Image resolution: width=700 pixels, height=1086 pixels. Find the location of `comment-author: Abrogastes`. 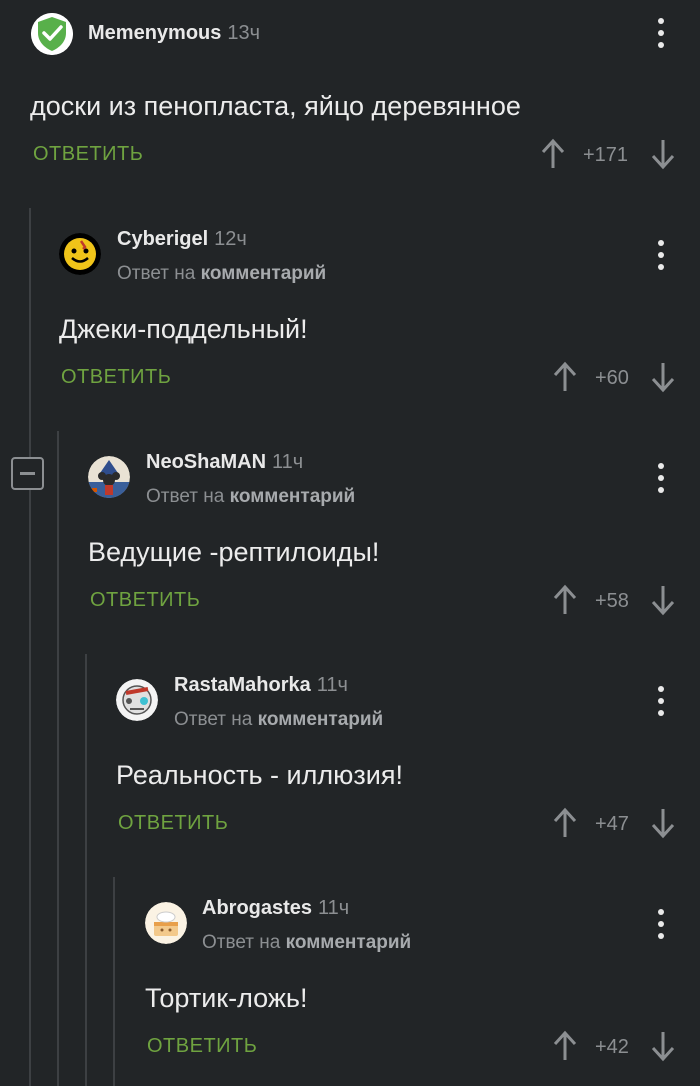

comment-author: Abrogastes is located at coordinates (257, 908).